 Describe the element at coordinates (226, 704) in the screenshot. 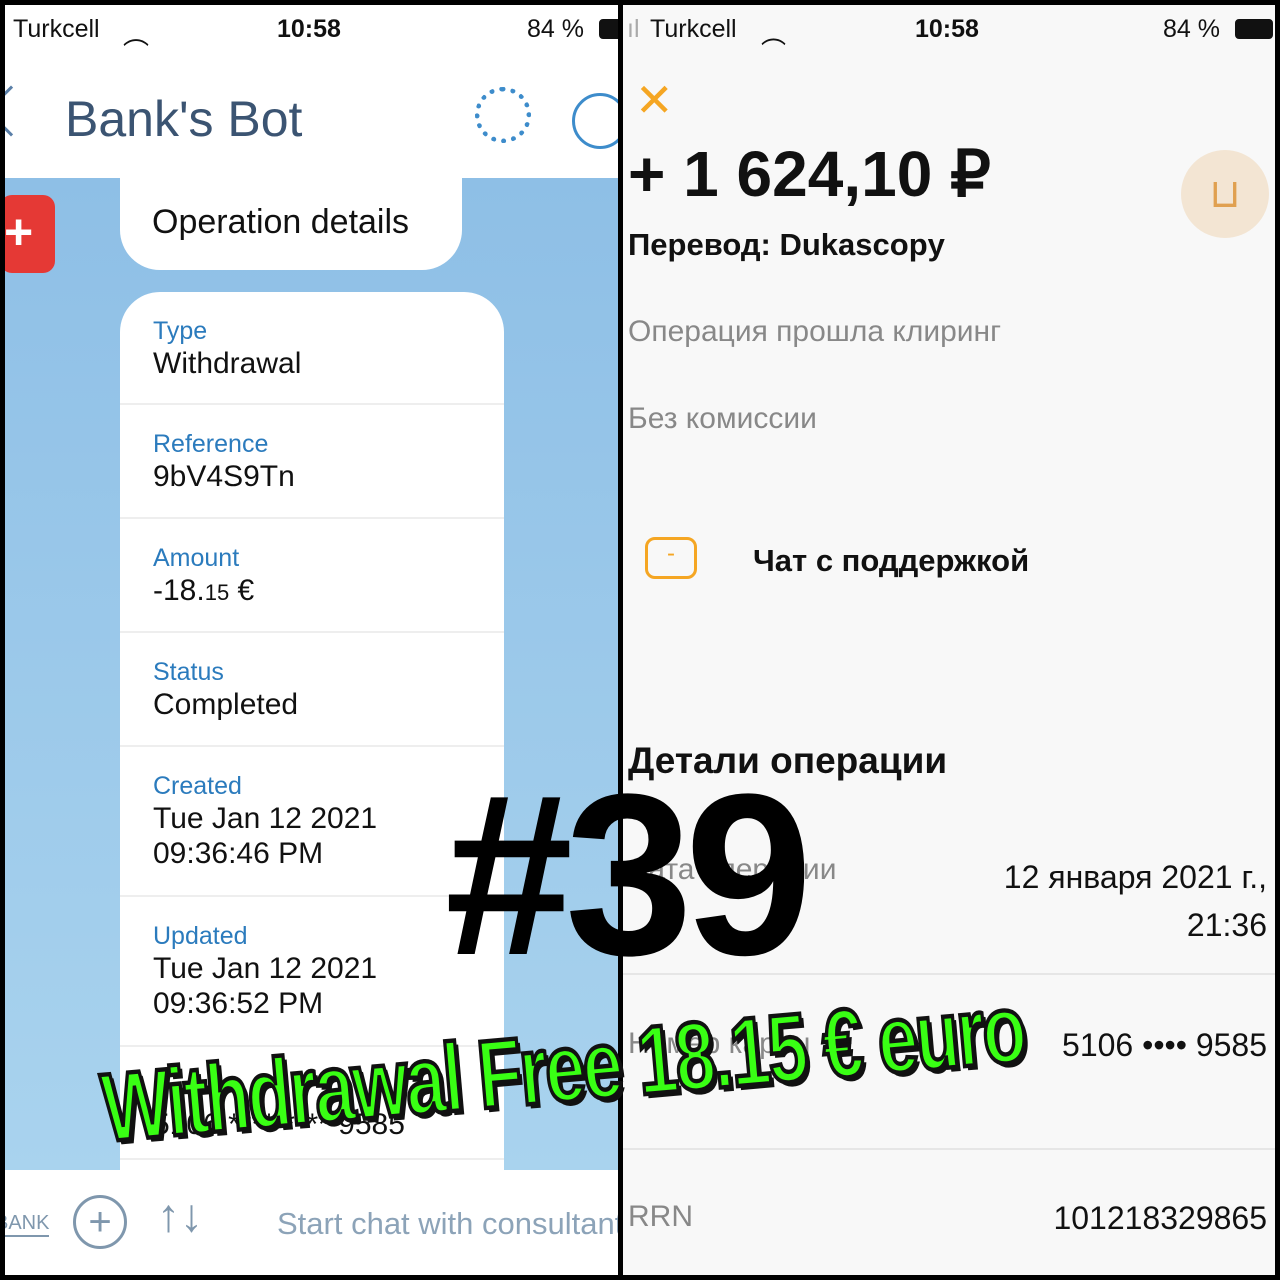

I see `value: Completed` at that location.